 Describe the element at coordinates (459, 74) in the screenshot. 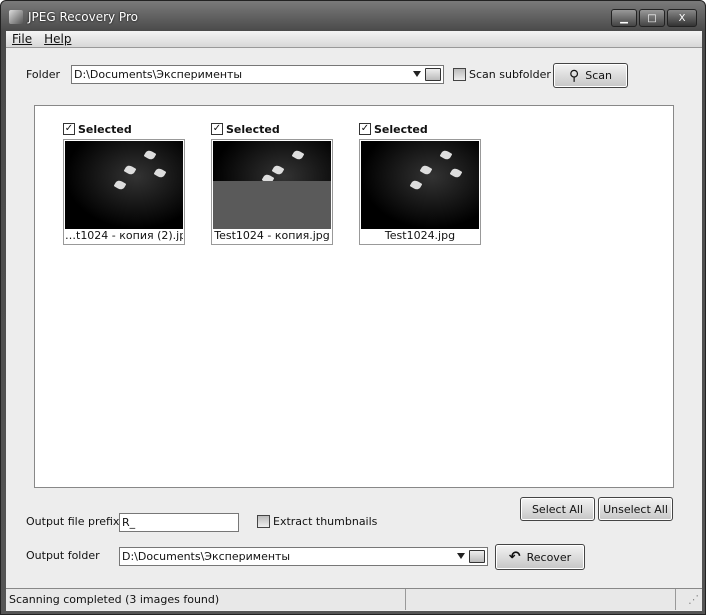

I see `scan-subfolder-checkbox` at that location.